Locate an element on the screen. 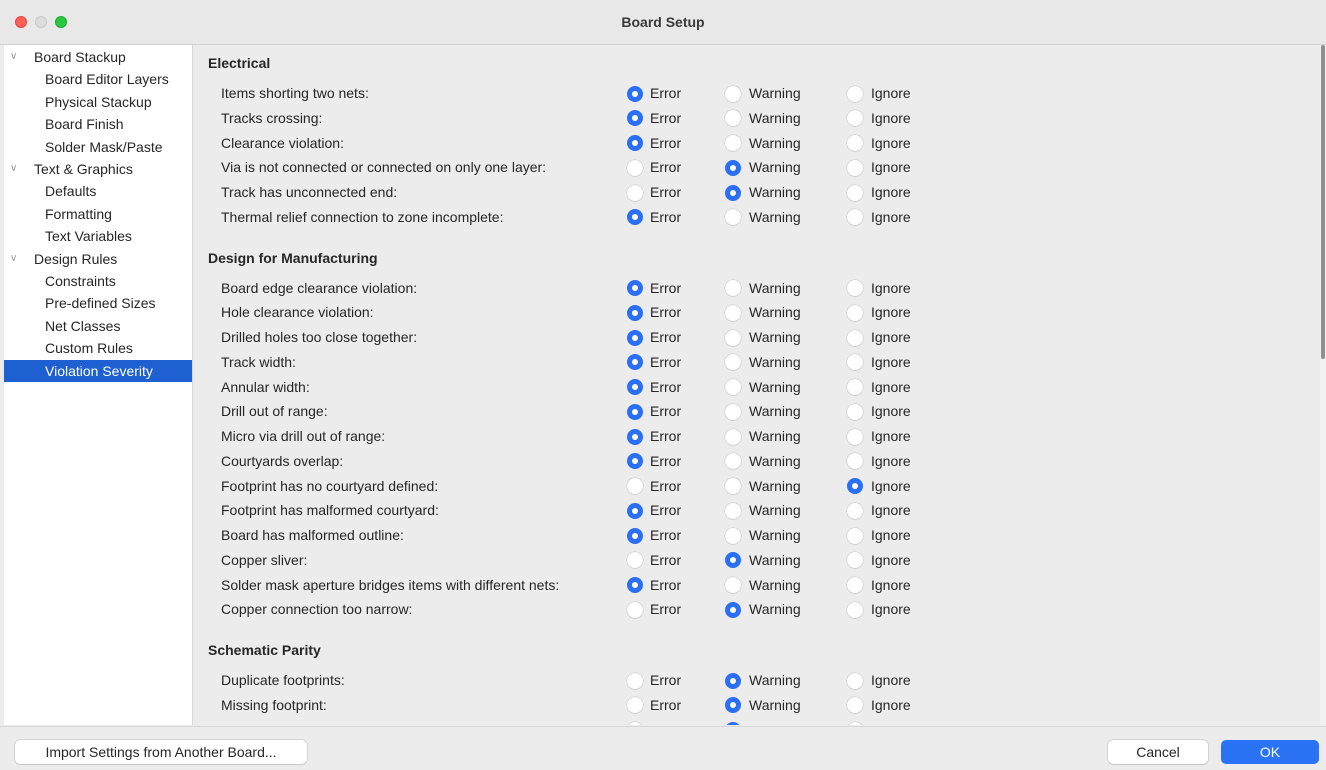  sidebar-item-net-classes: Net Classes is located at coordinates (98, 326).